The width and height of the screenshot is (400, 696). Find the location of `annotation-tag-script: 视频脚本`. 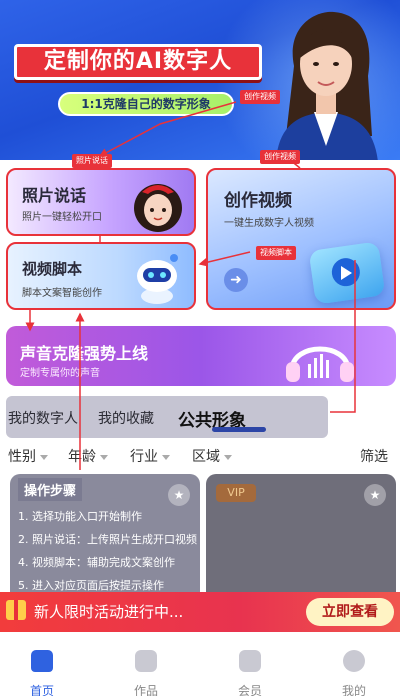

annotation-tag-script: 视频脚本 is located at coordinates (276, 253).